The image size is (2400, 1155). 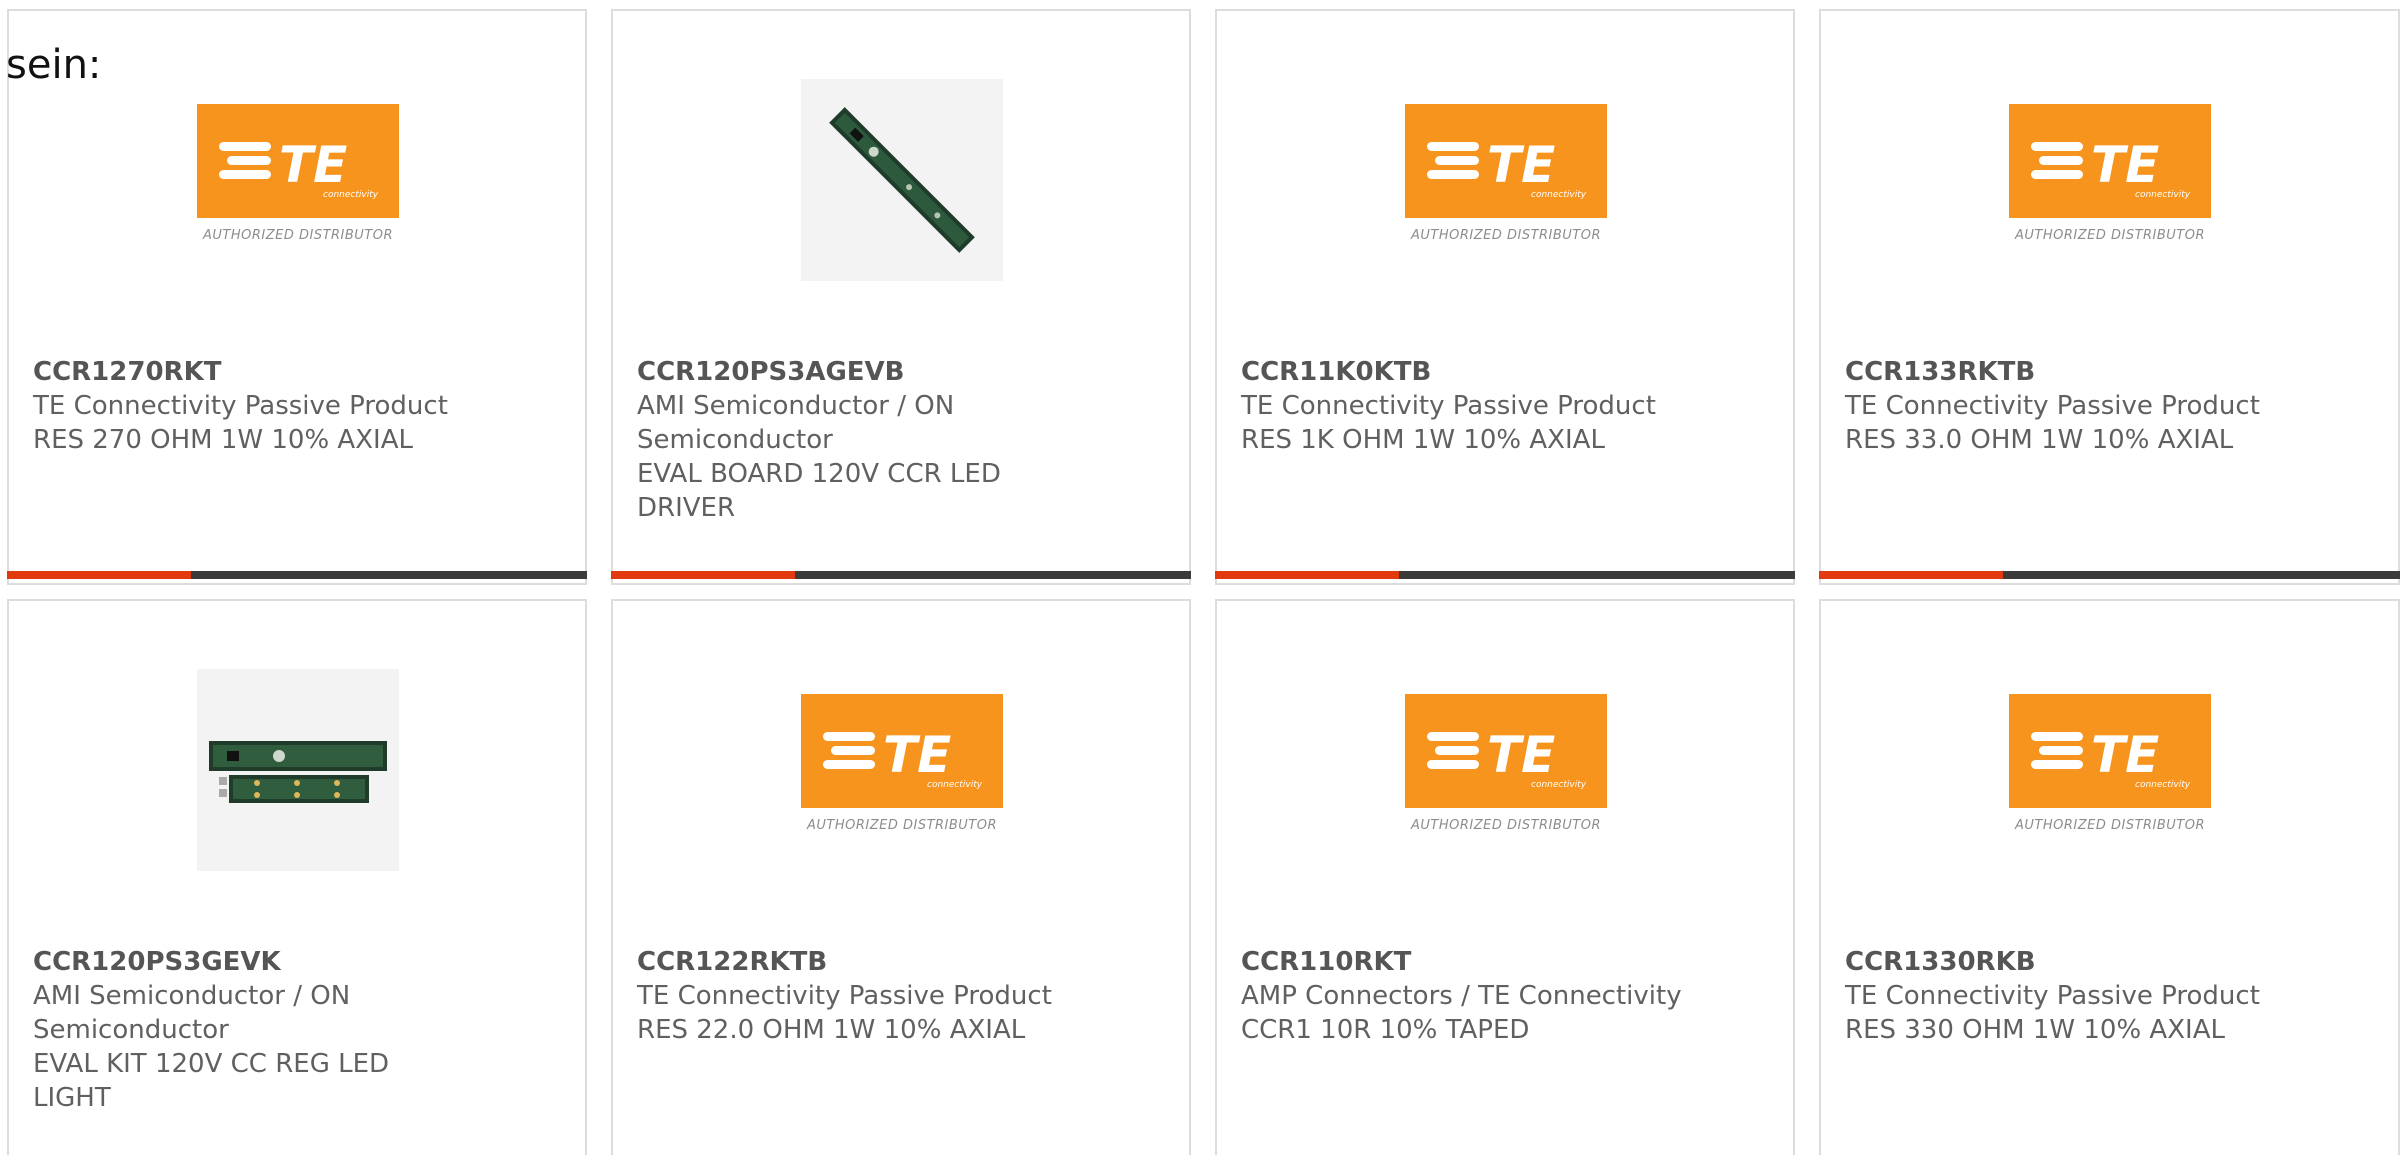 I want to click on eval-kit-image, so click(x=298, y=770).